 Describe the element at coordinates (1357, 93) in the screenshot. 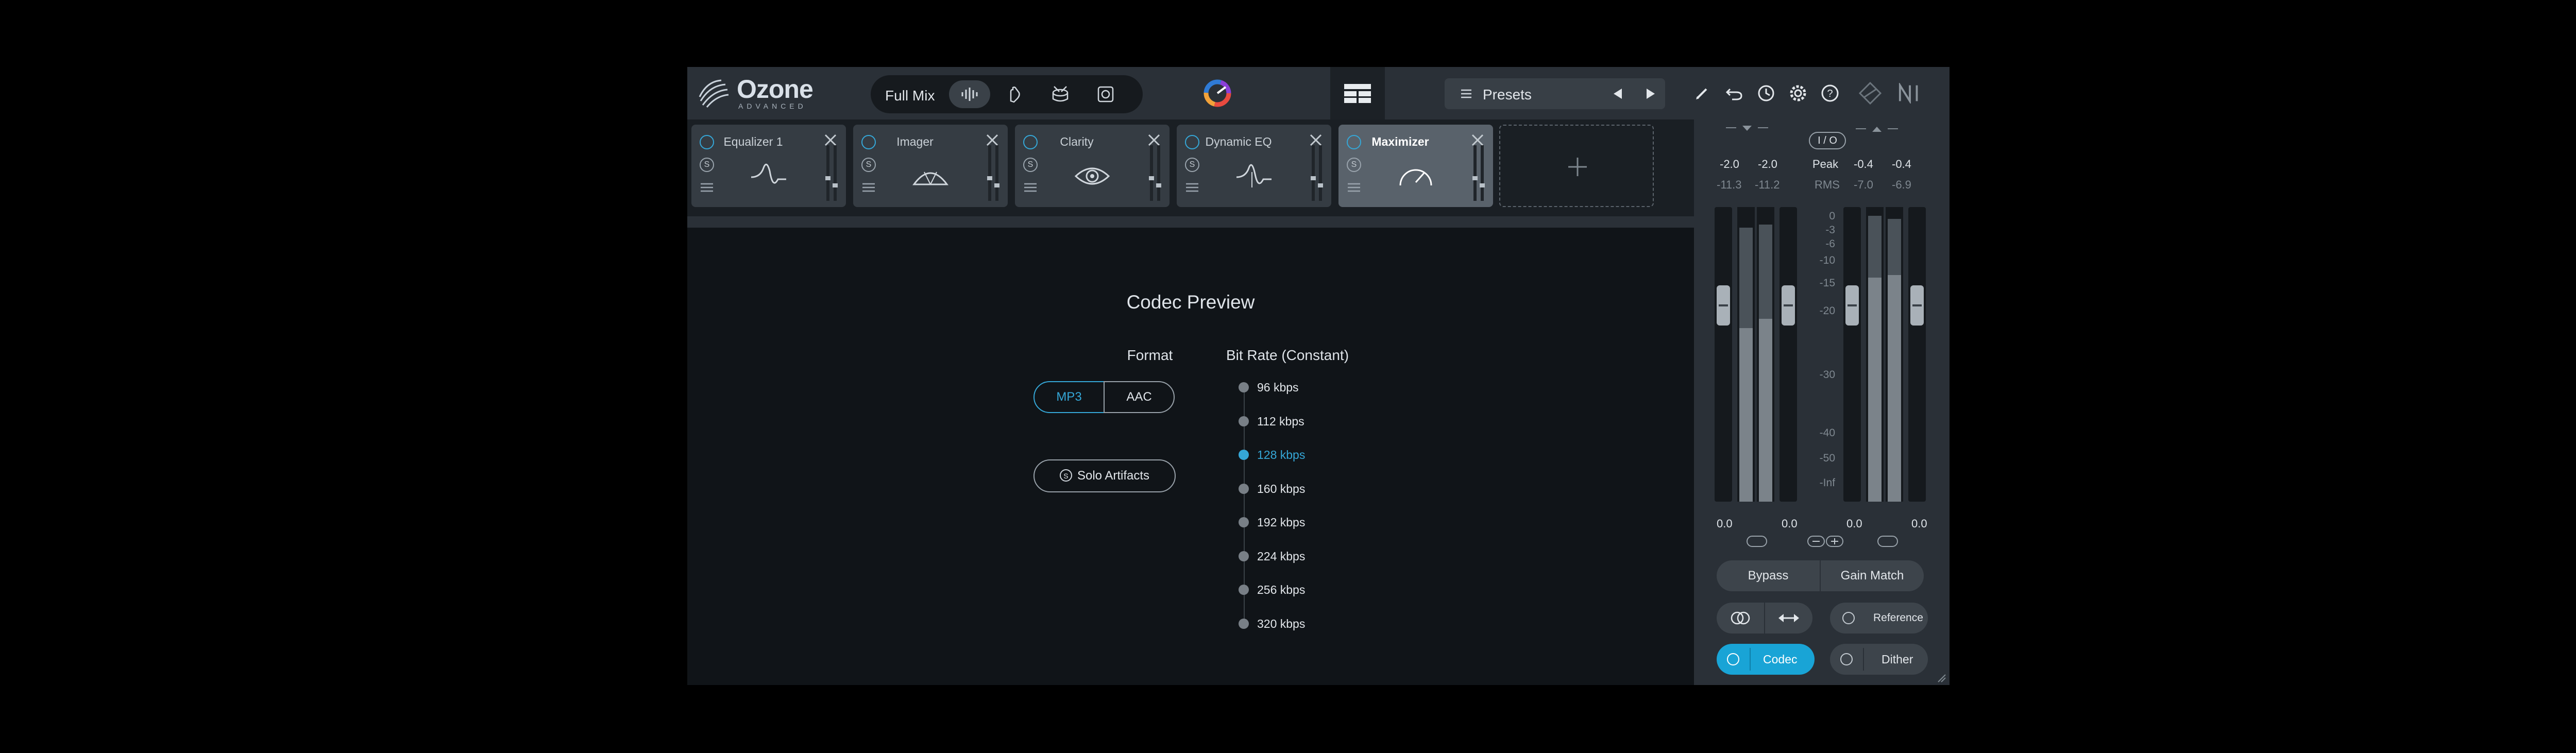

I see `module-view-button` at that location.